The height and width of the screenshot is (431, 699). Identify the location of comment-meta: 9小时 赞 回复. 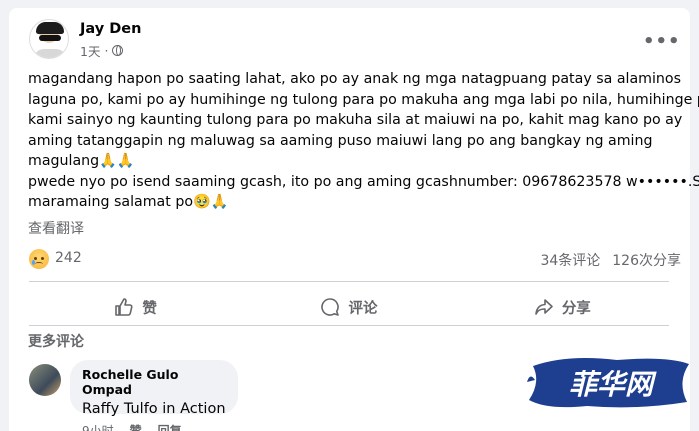
(132, 426).